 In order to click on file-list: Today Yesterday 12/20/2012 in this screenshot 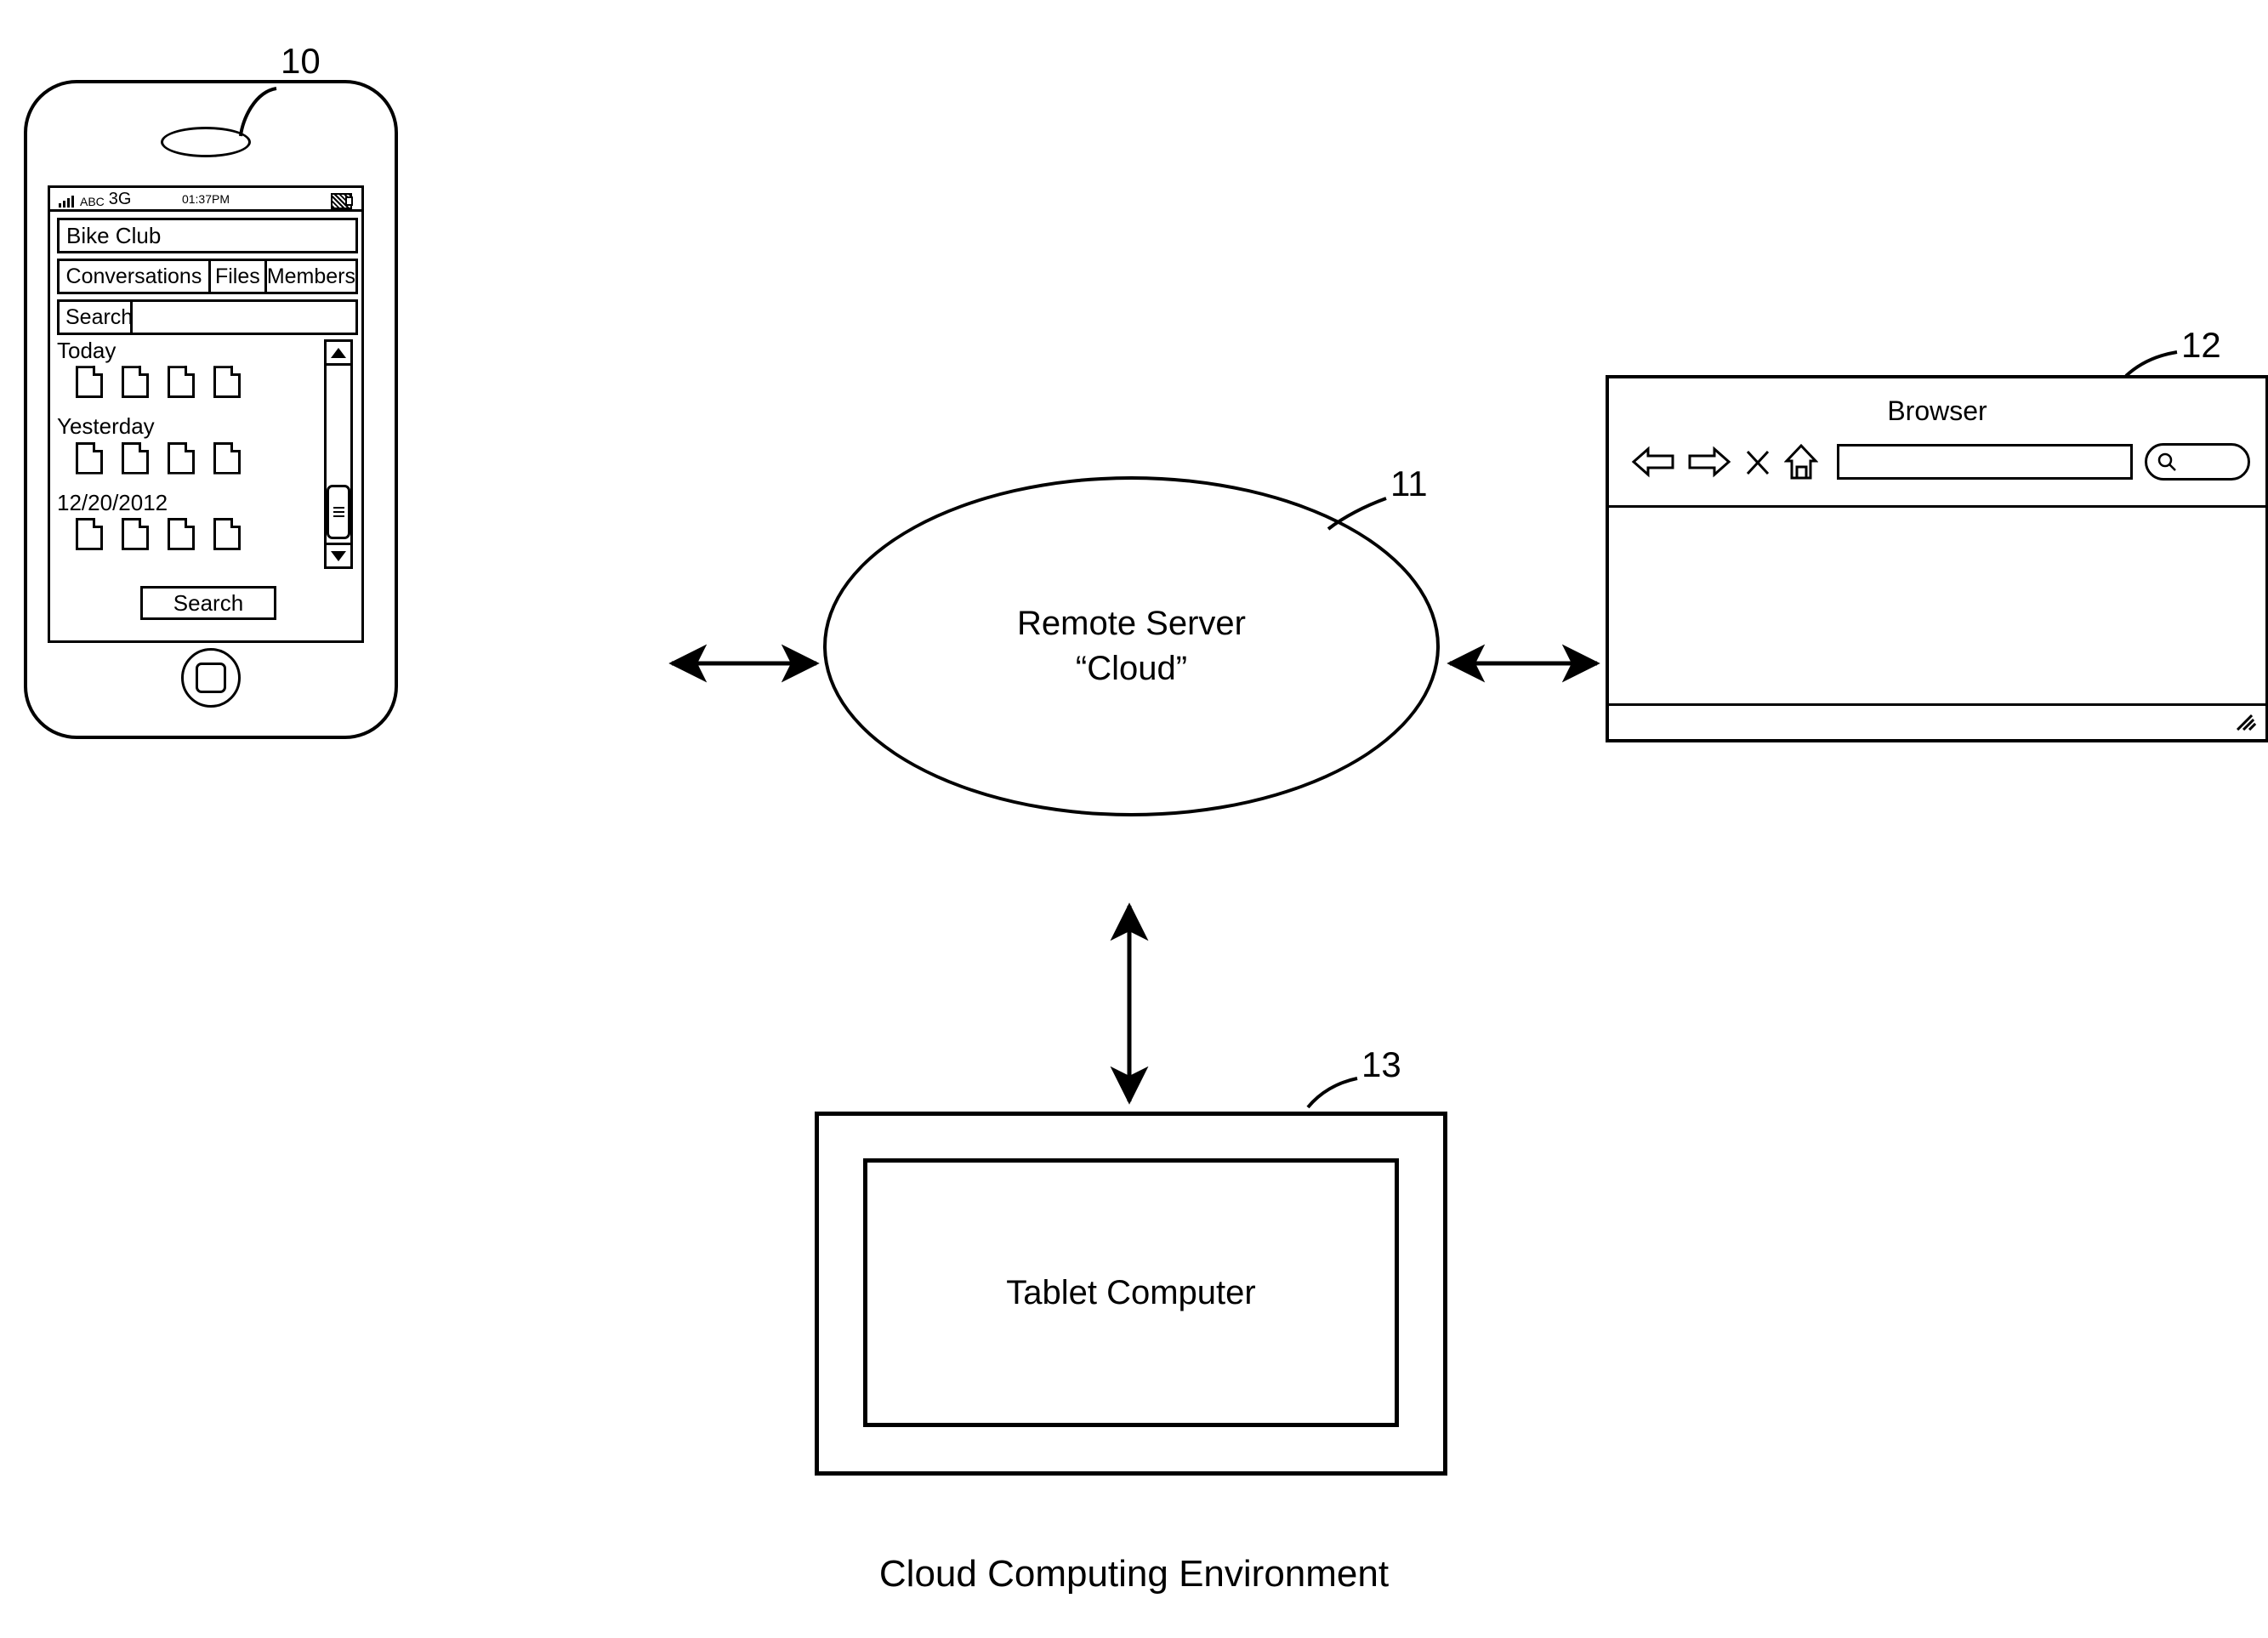, I will do `click(184, 452)`.